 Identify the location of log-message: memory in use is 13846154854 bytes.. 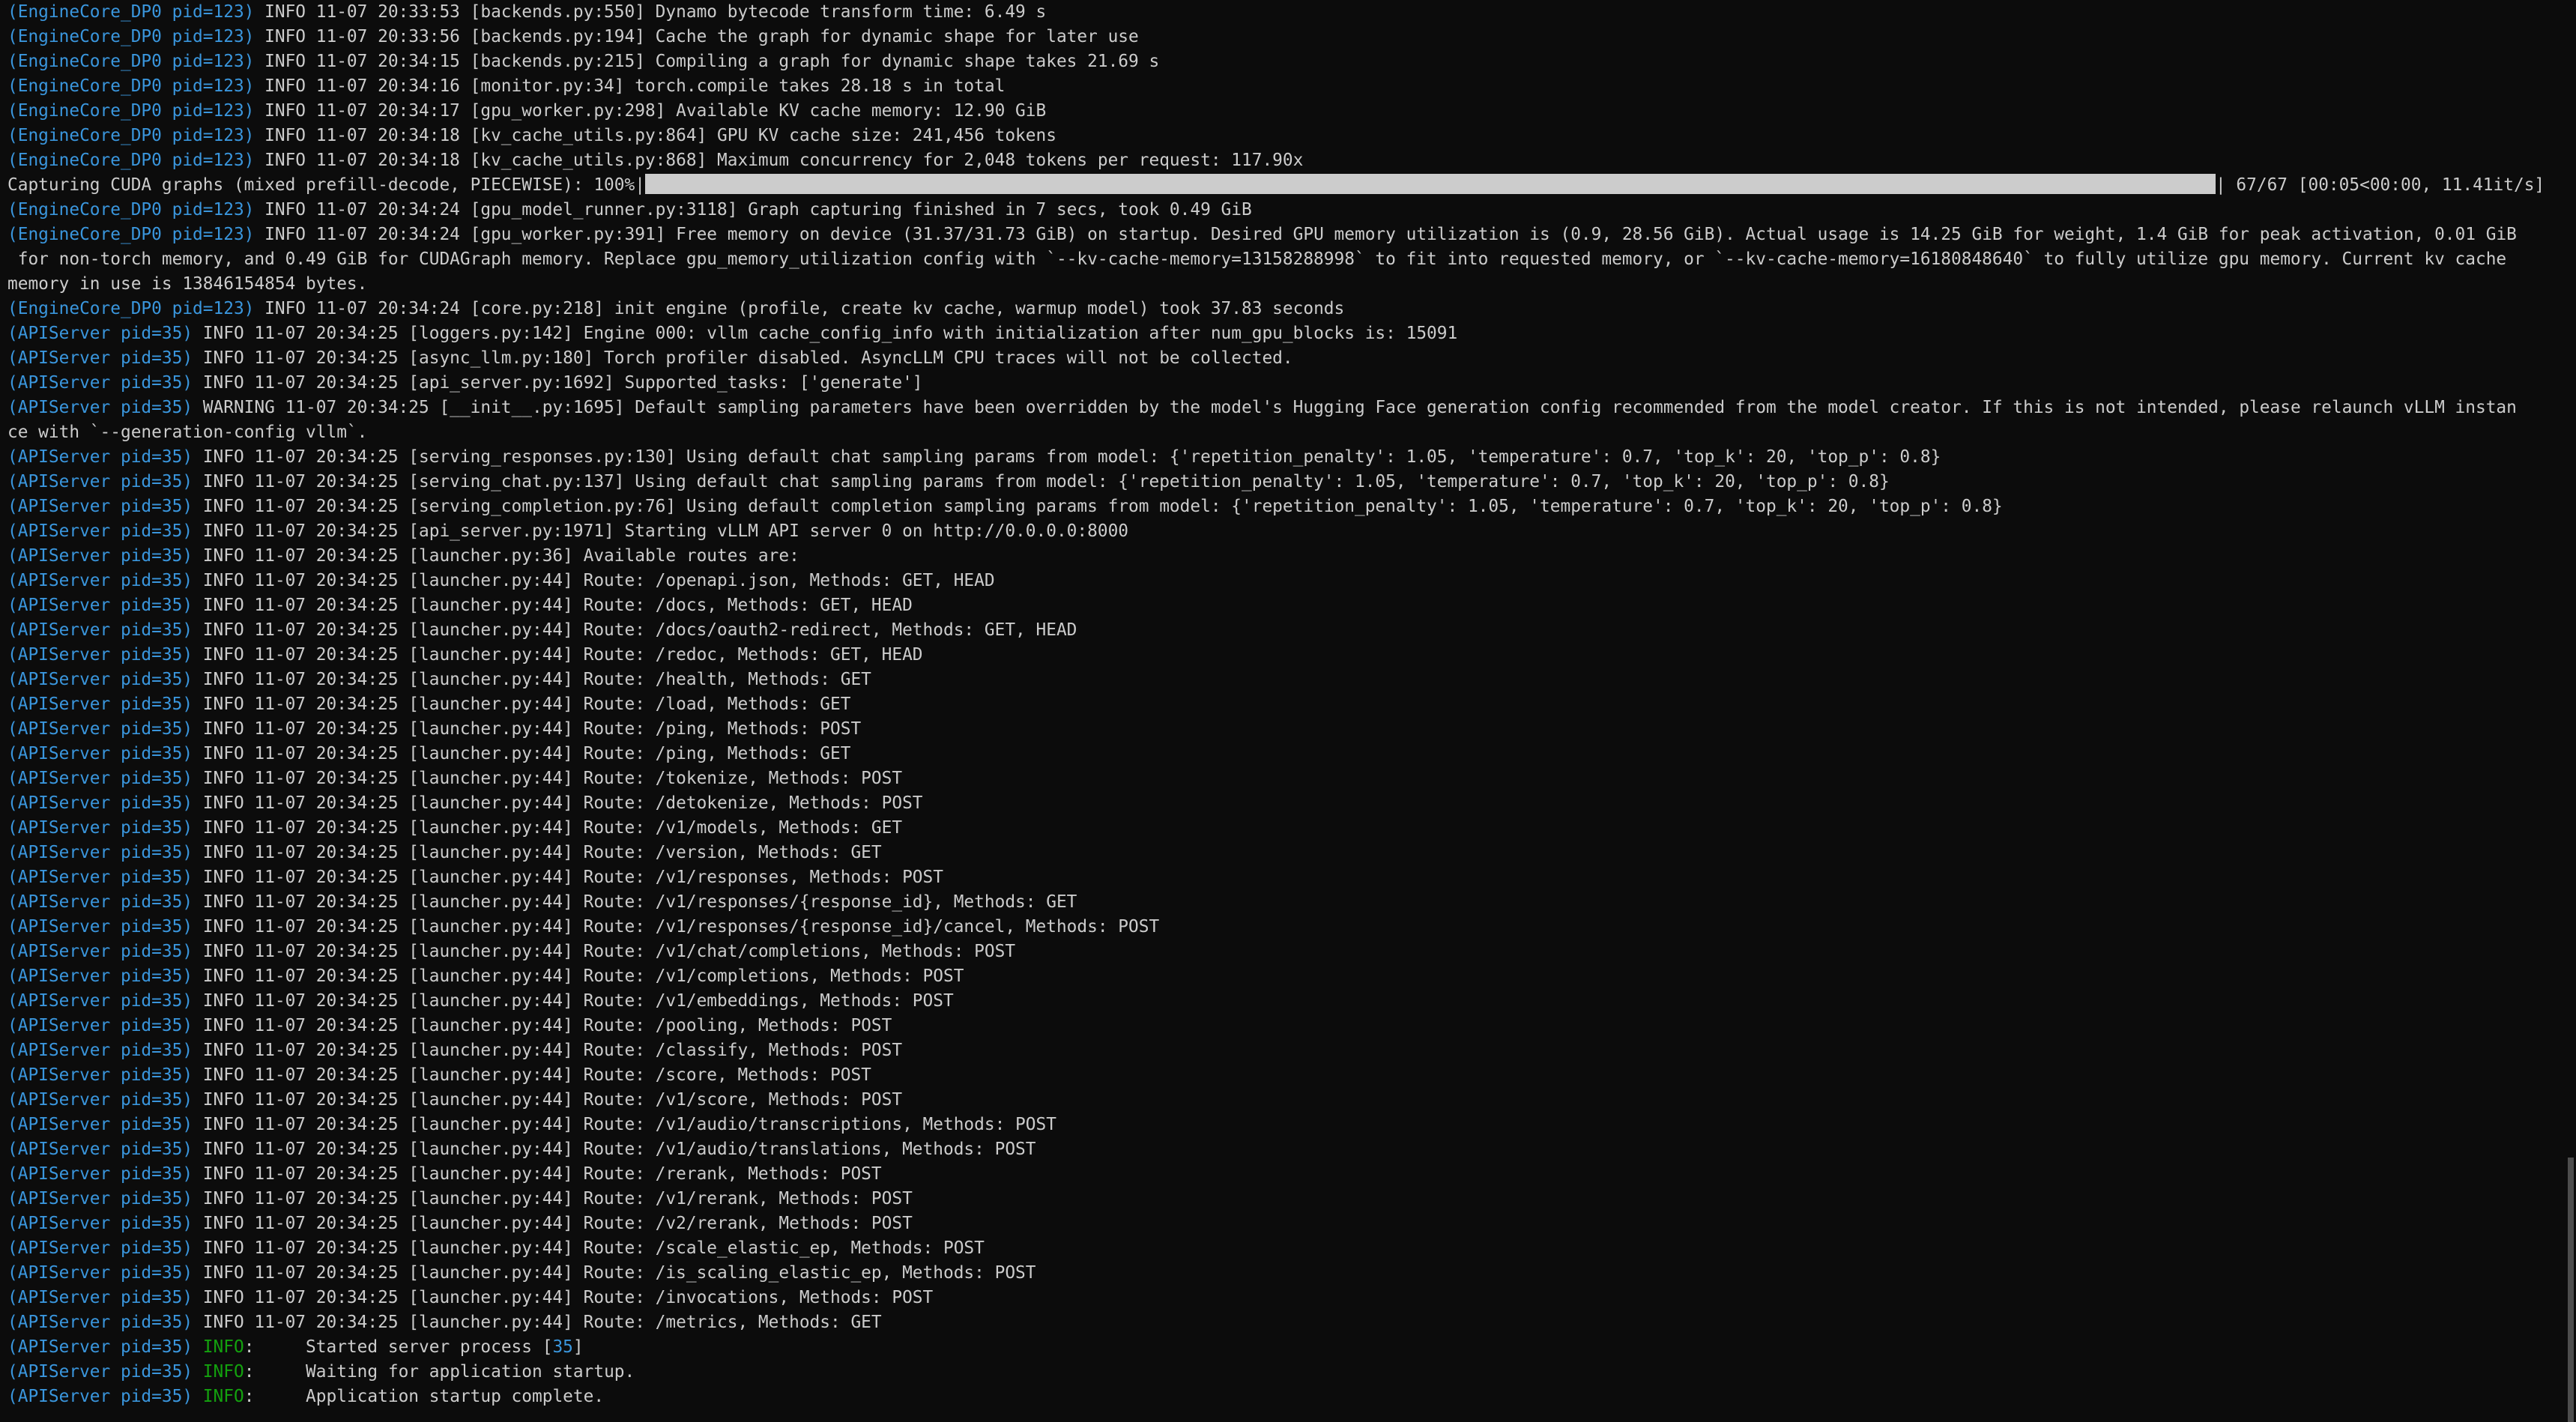
(187, 284).